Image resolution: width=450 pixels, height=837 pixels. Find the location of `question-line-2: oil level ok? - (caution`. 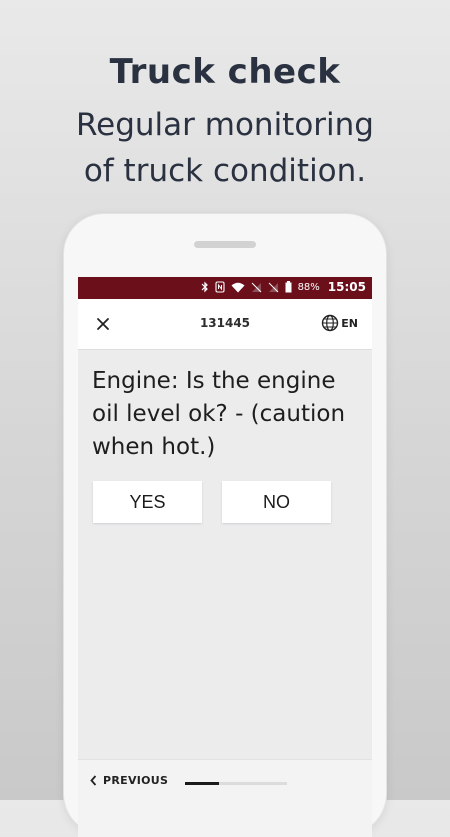

question-line-2: oil level ok? - (caution is located at coordinates (219, 414).